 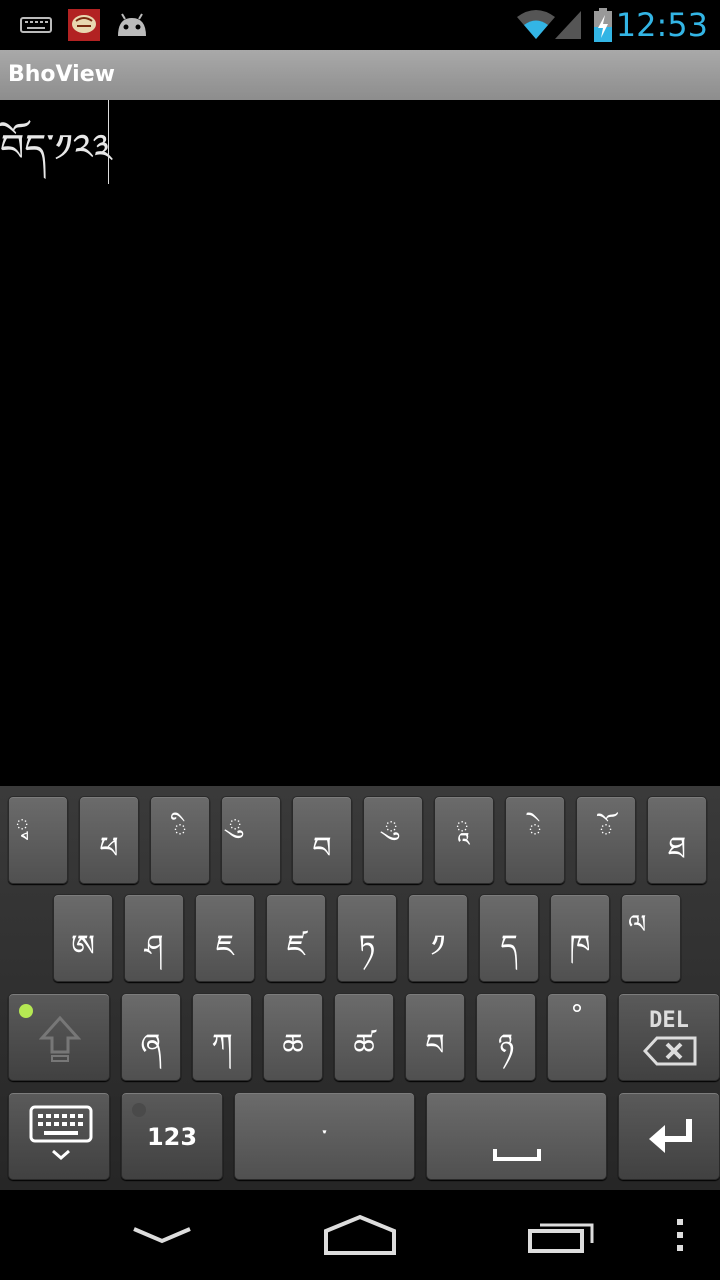 What do you see at coordinates (139, 1110) in the screenshot?
I see `symbols-indicator-led` at bounding box center [139, 1110].